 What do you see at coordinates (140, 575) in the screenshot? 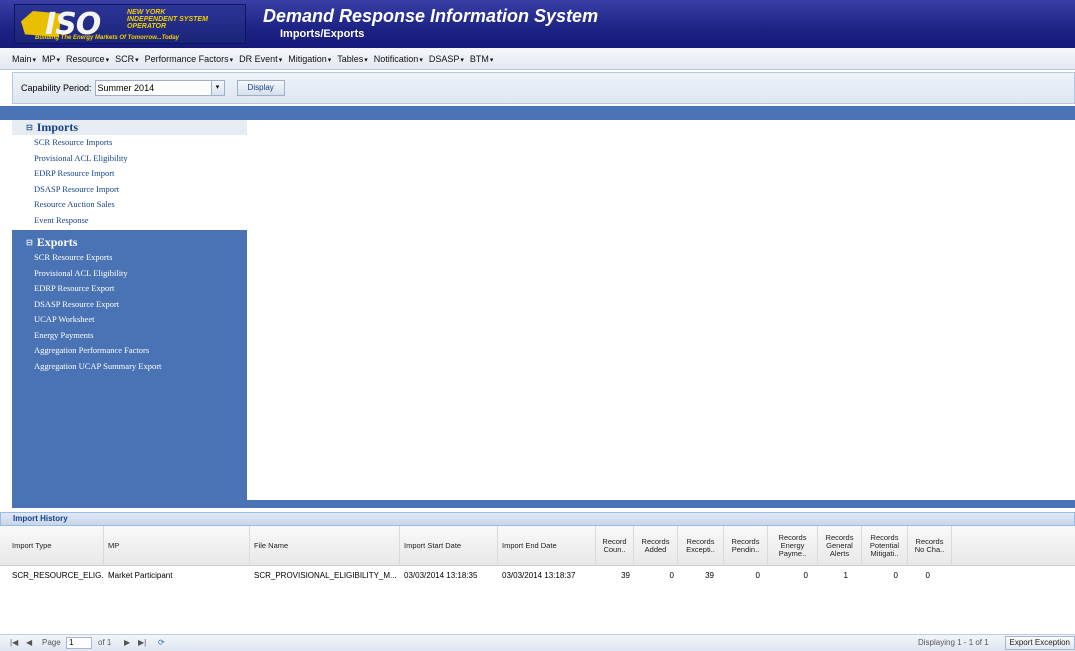
I see `cell-mp: Market Participant` at bounding box center [140, 575].